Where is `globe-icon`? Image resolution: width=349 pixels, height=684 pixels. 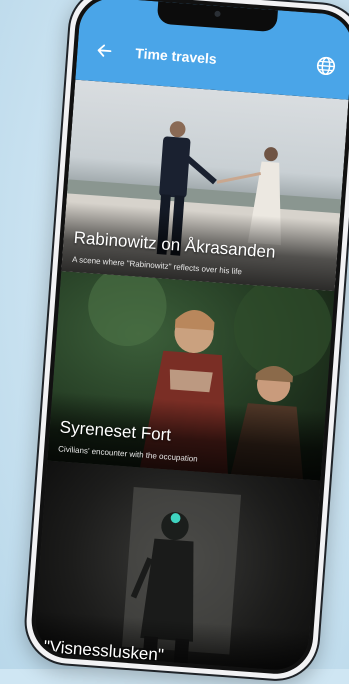
globe-icon is located at coordinates (326, 66).